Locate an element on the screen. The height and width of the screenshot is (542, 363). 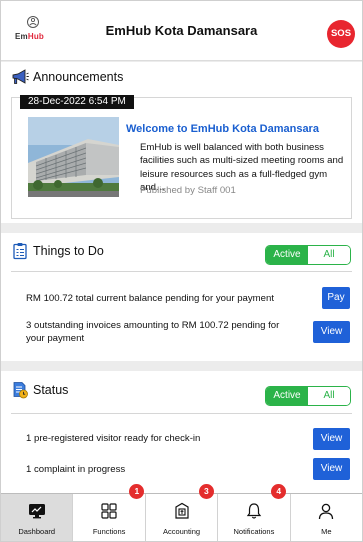
app-header: EmHub EmHub Kota Damansara SOS is located at coordinates (181, 31).